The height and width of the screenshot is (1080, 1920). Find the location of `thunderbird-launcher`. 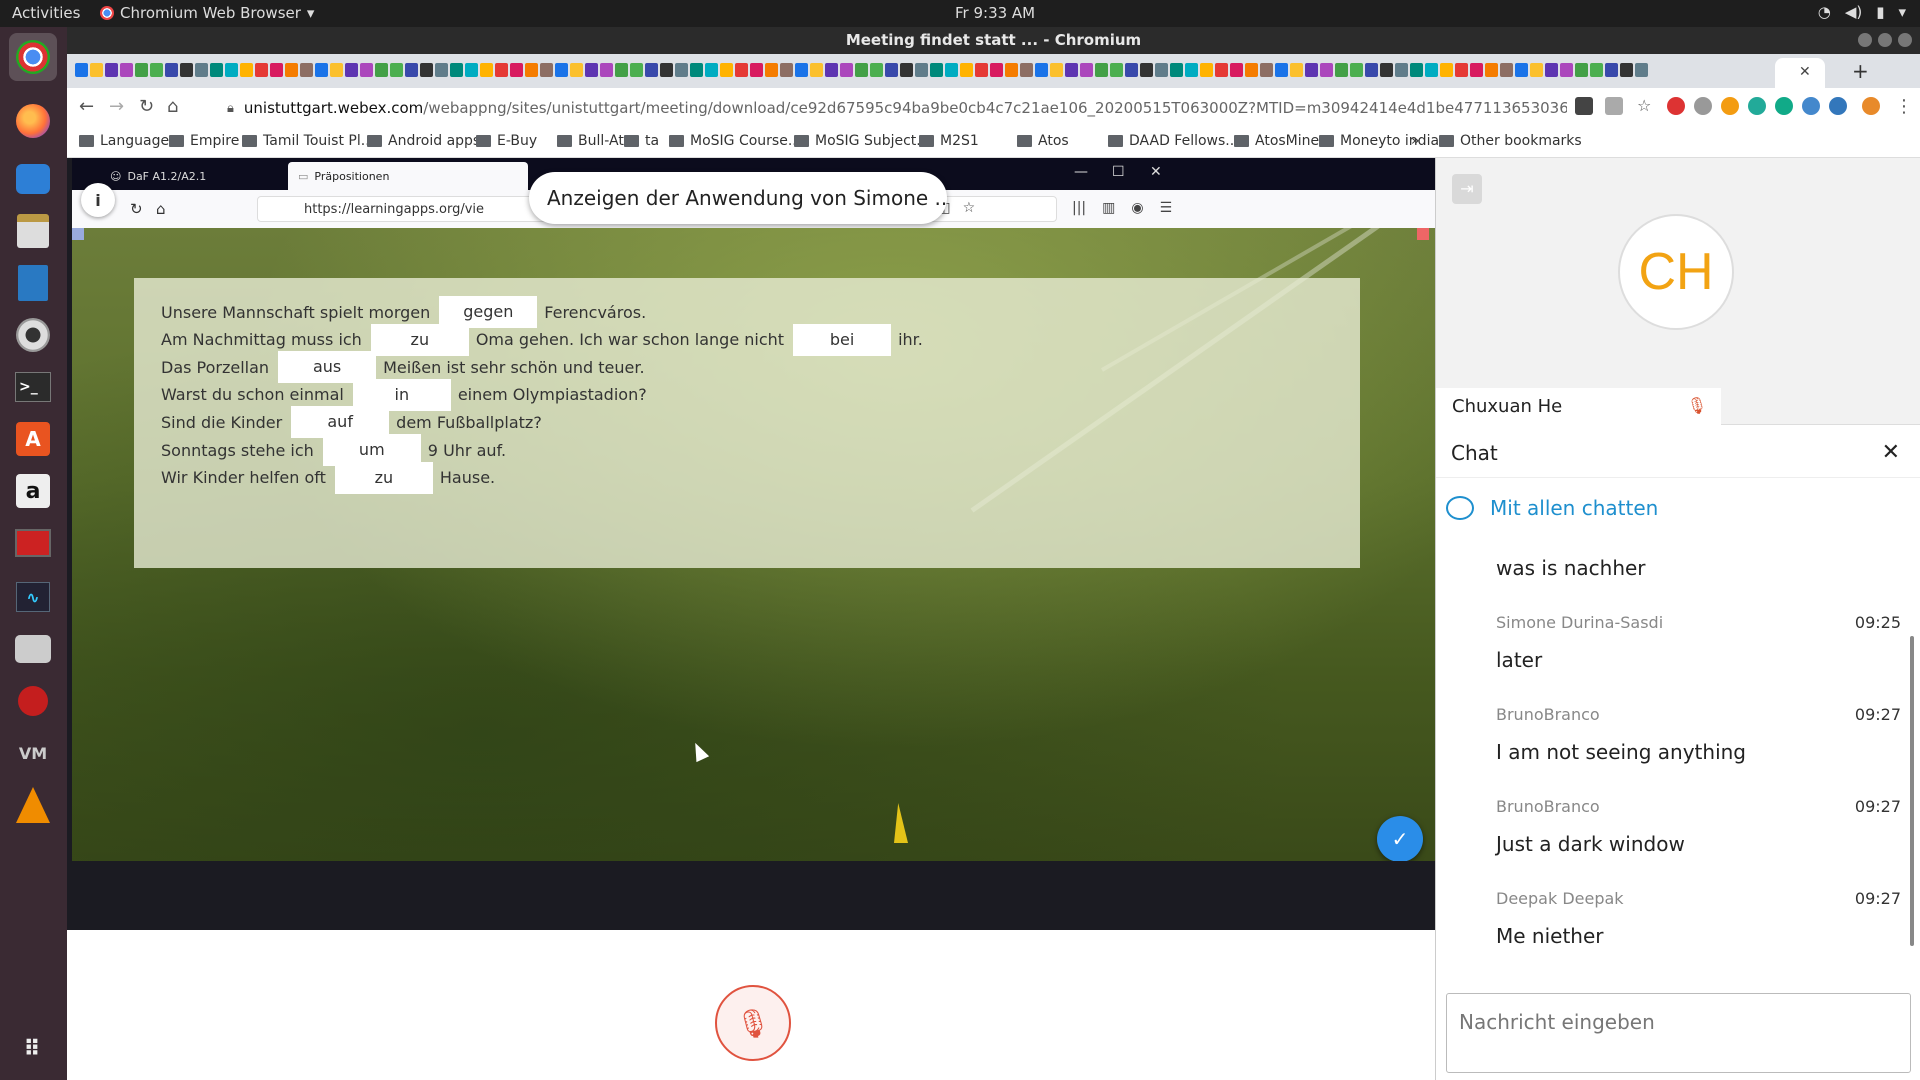

thunderbird-launcher is located at coordinates (33, 179).